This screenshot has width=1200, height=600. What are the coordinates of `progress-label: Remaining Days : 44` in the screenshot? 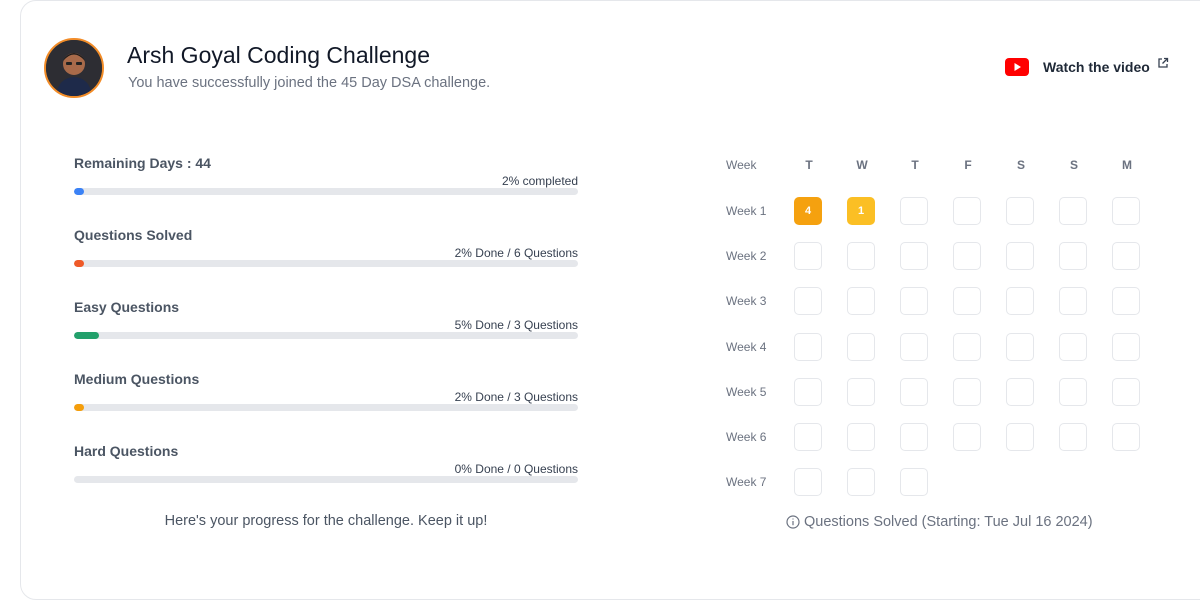 It's located at (142, 163).